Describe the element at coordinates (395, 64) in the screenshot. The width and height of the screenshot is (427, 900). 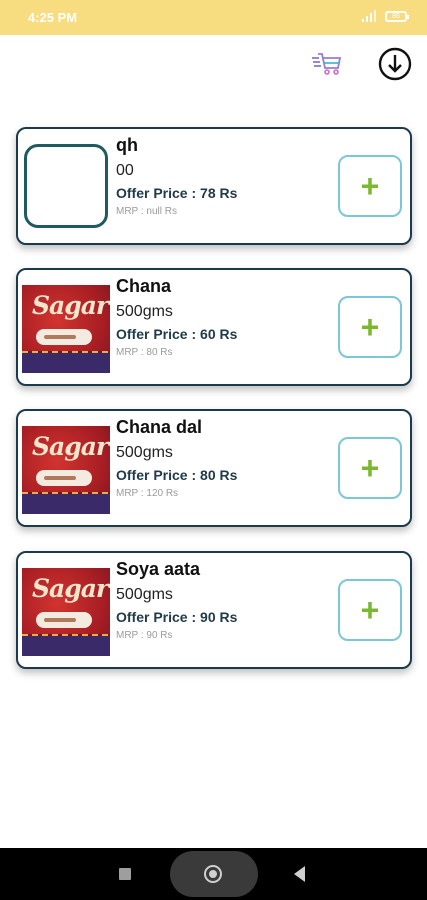
I see `download-circle-icon` at that location.